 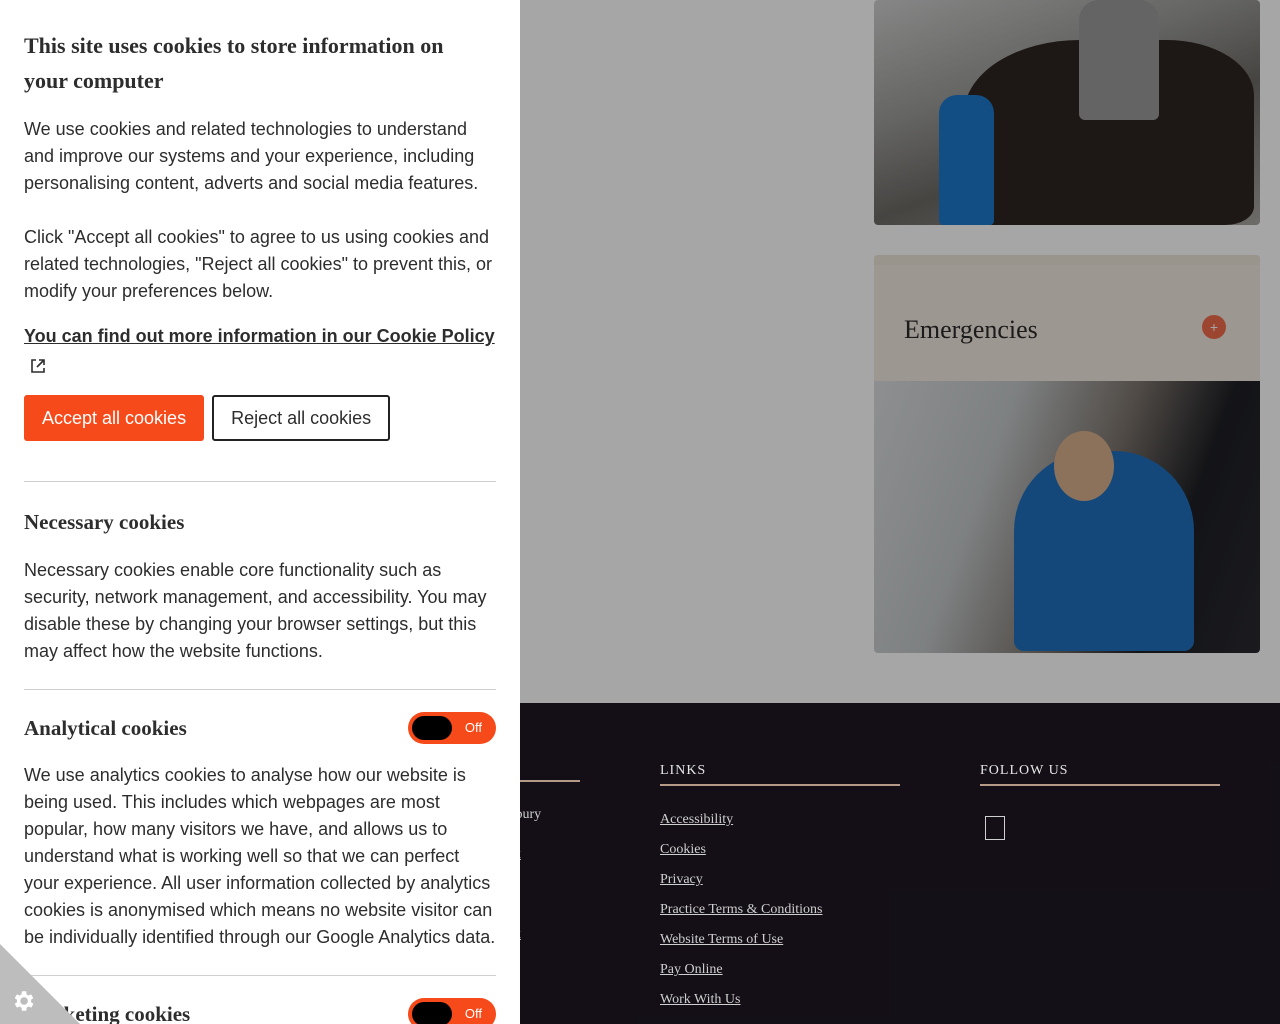 What do you see at coordinates (260, 728) in the screenshot?
I see `analytical-cookies-header: Analytical cookies Off` at bounding box center [260, 728].